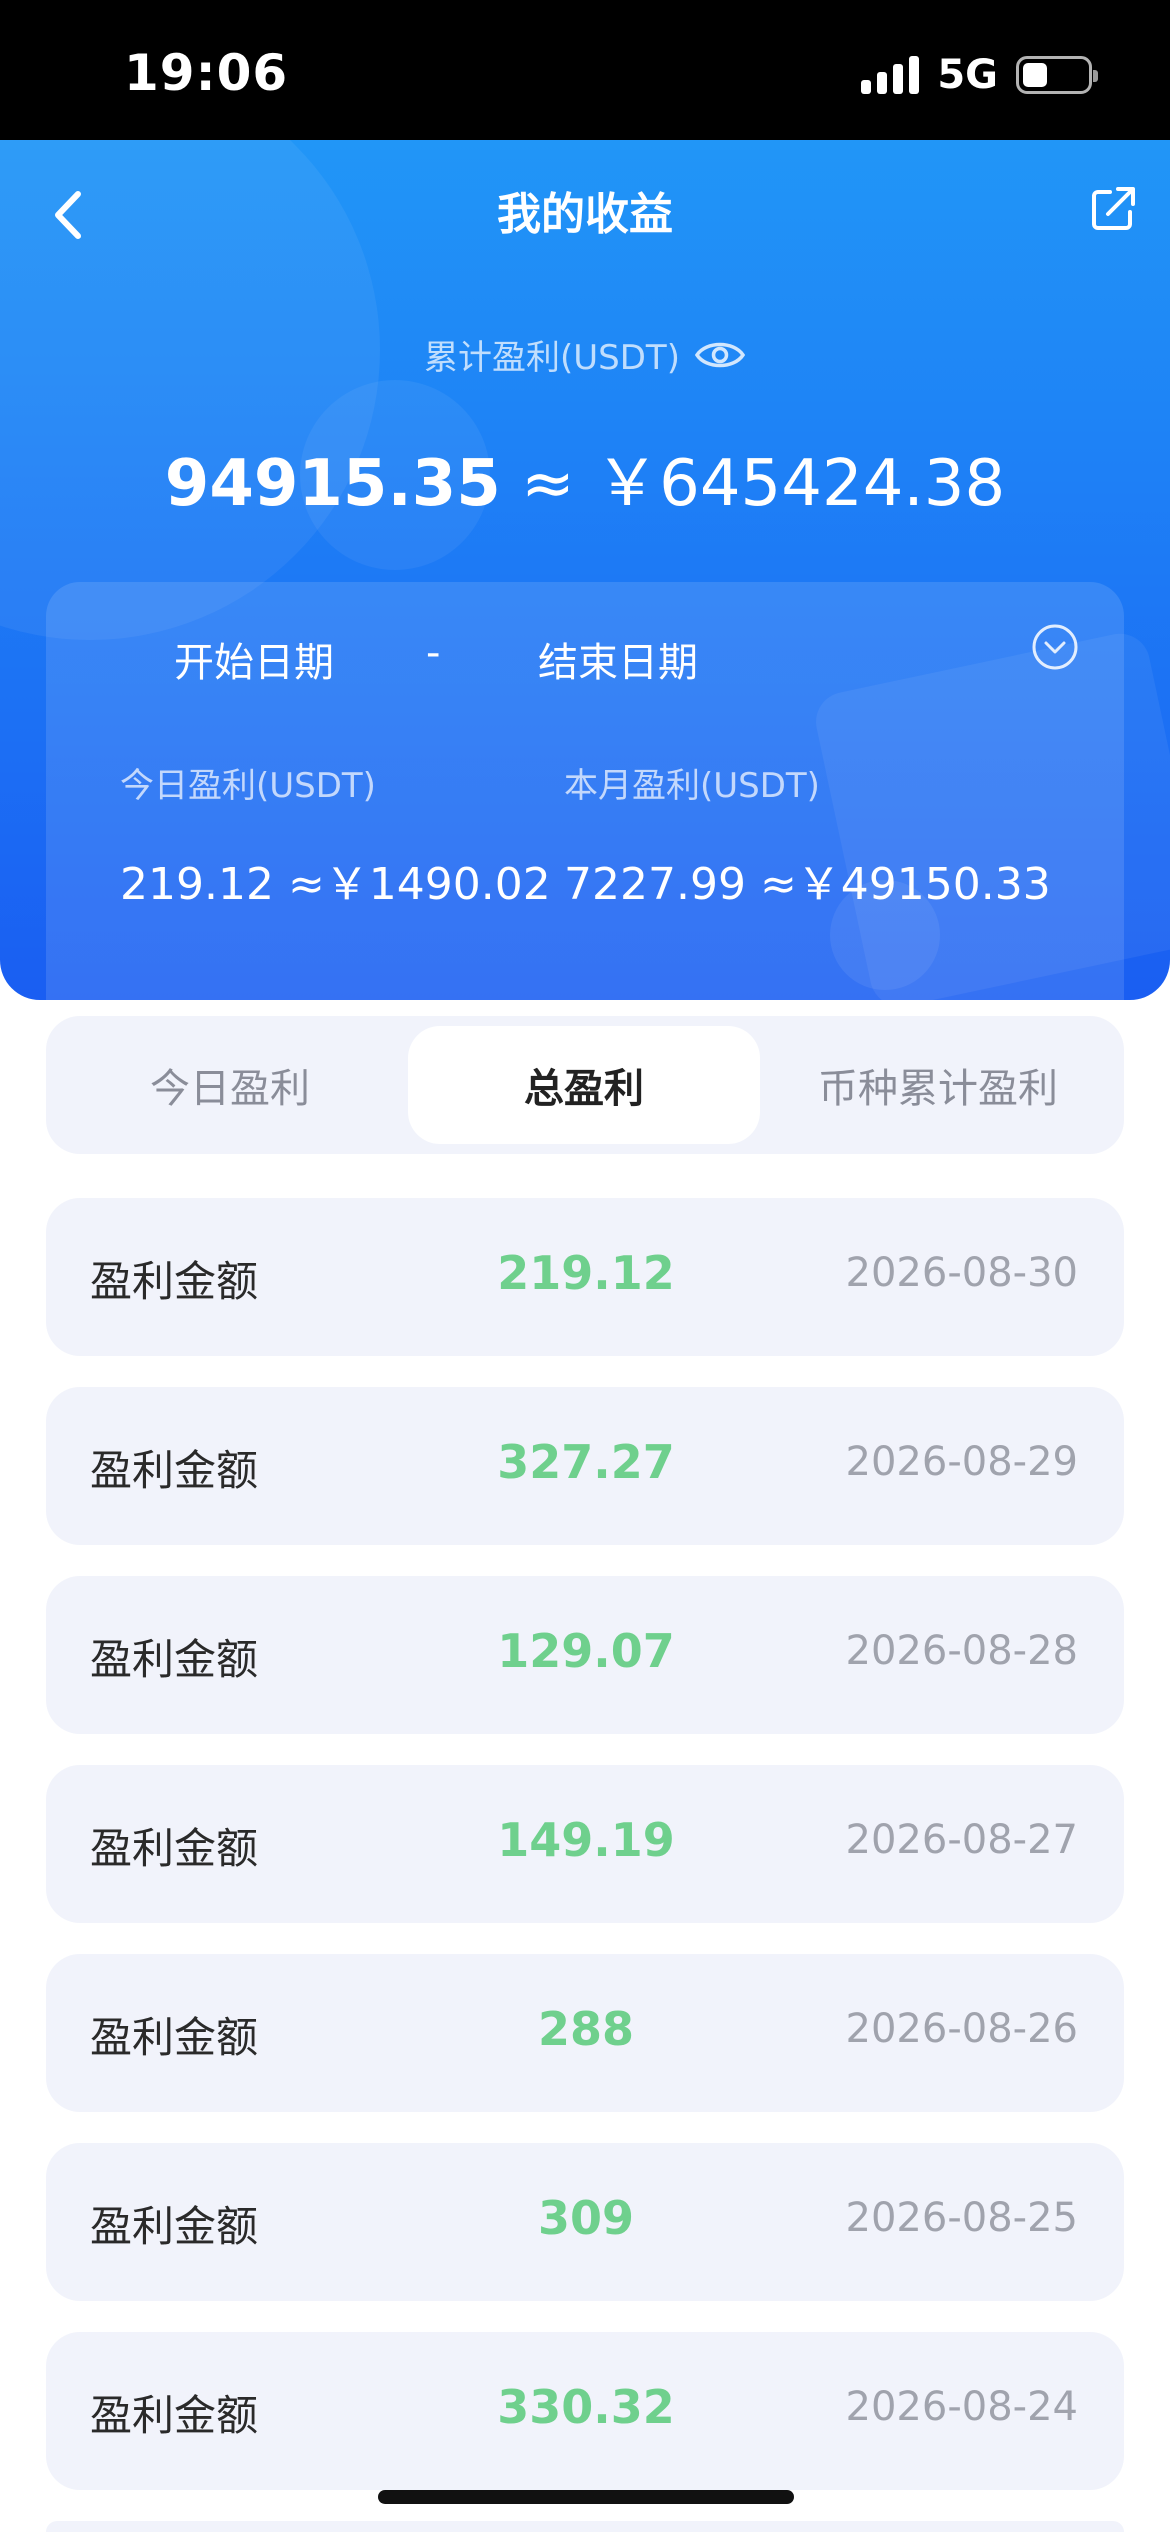 The width and height of the screenshot is (1170, 2532). What do you see at coordinates (692, 786) in the screenshot?
I see `month-profit-label: 本月盈利(USDT)` at bounding box center [692, 786].